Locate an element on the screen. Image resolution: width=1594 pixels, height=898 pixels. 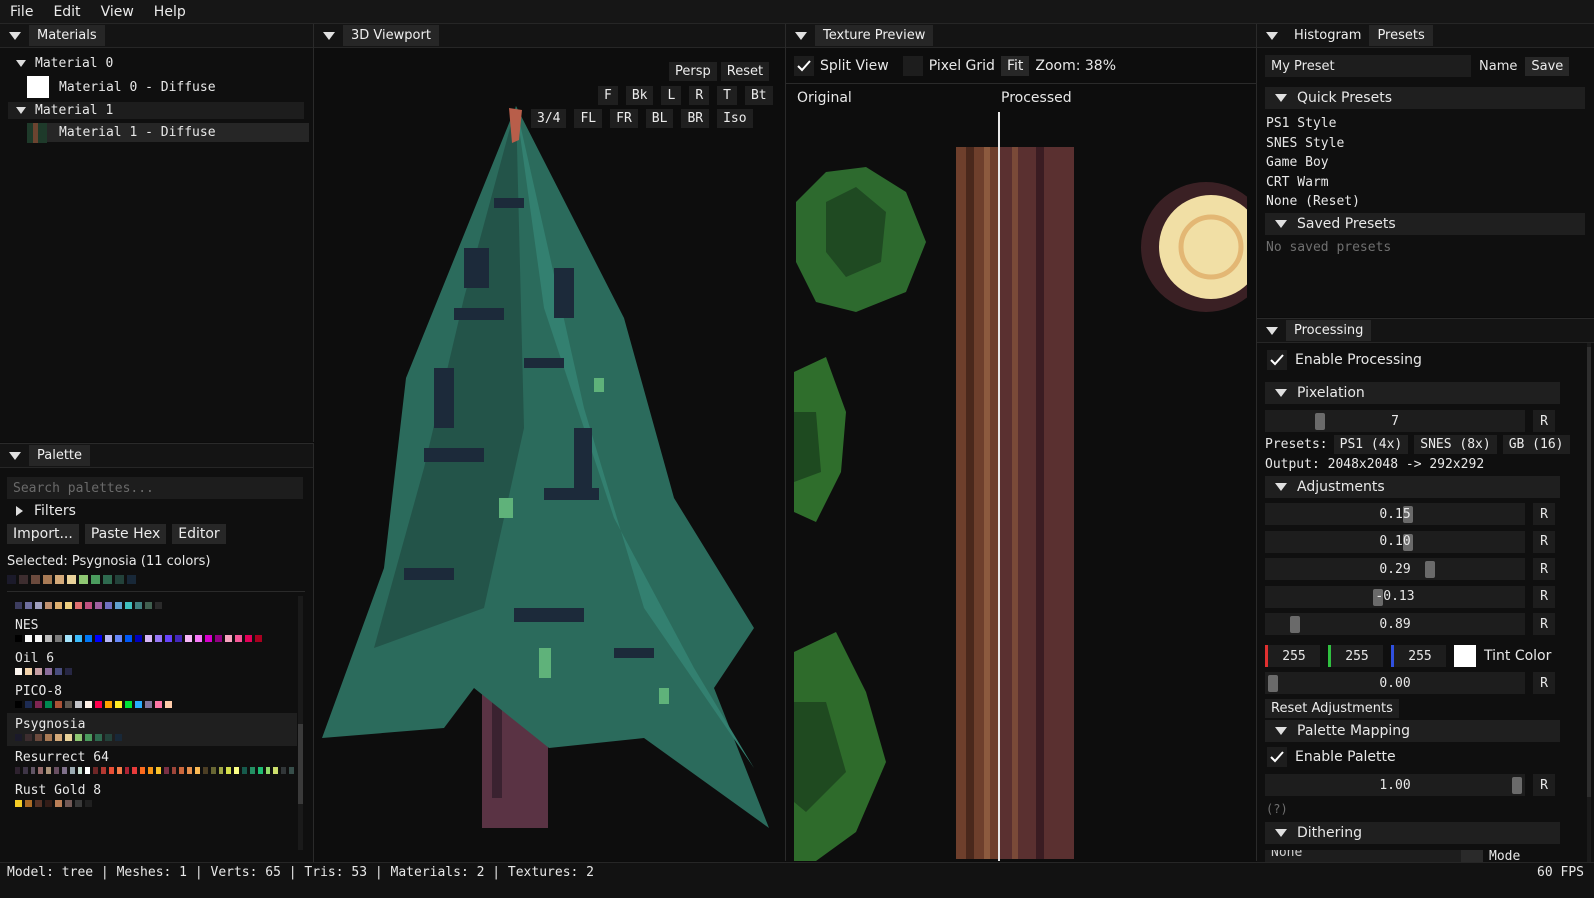
save-preset-button: Save is located at coordinates (1547, 66).